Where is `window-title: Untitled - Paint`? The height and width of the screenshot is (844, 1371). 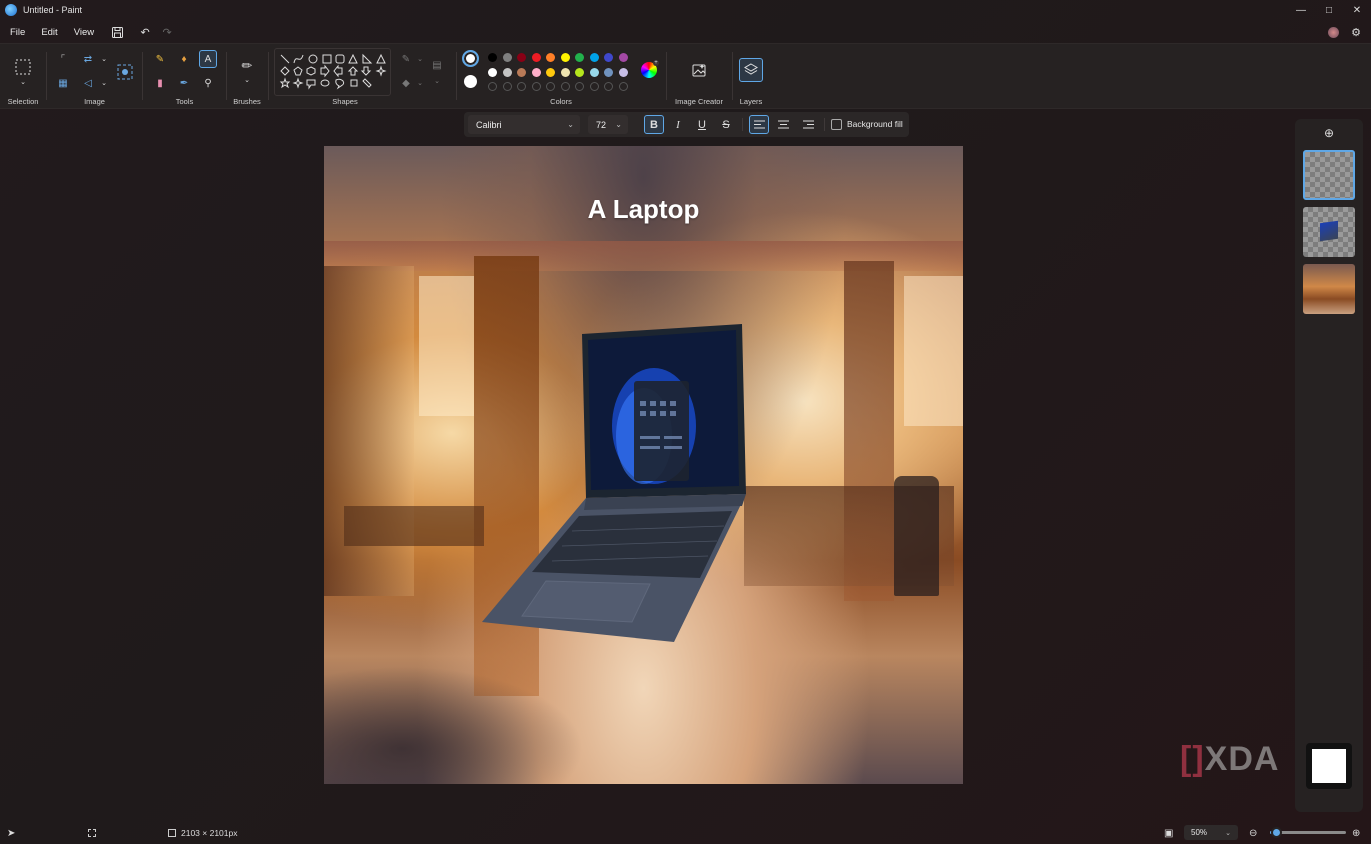 window-title: Untitled - Paint is located at coordinates (53, 10).